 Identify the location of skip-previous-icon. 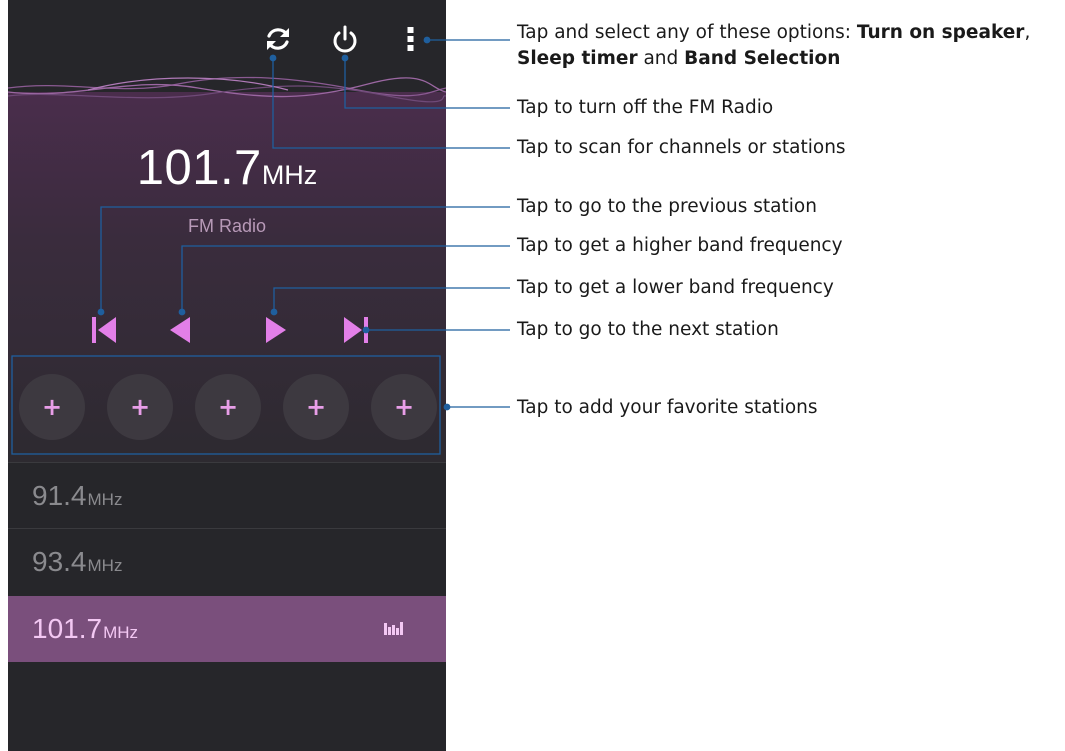
(104, 330).